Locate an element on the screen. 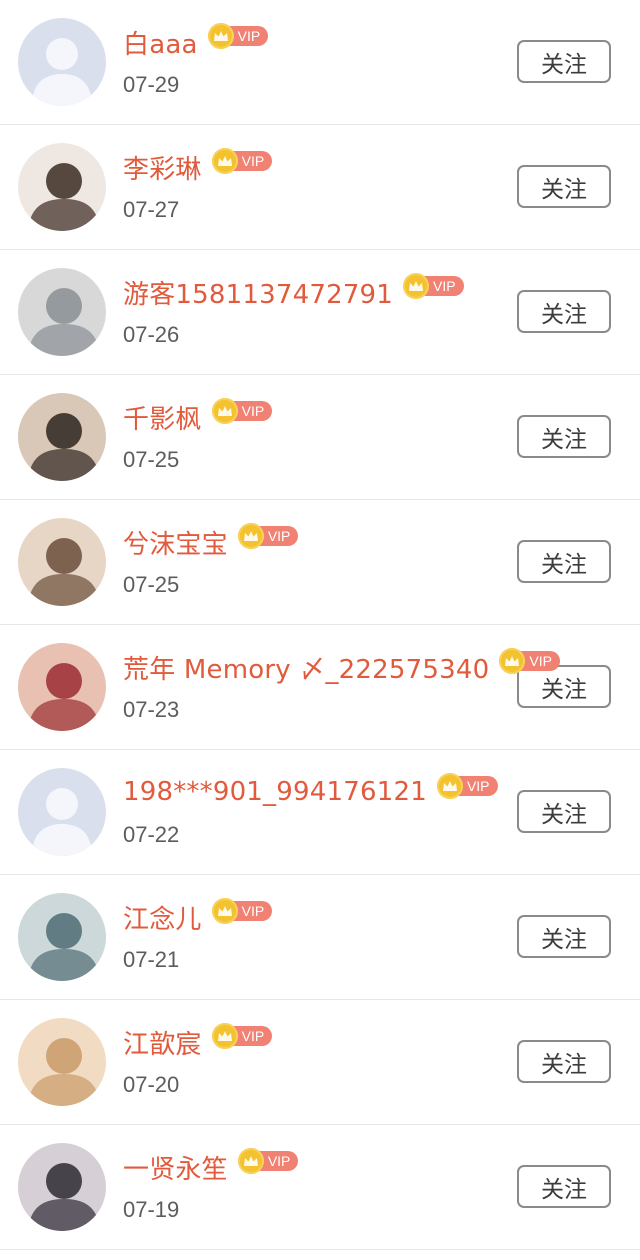  name-line: 198***901_994176121 VIP is located at coordinates (310, 792).